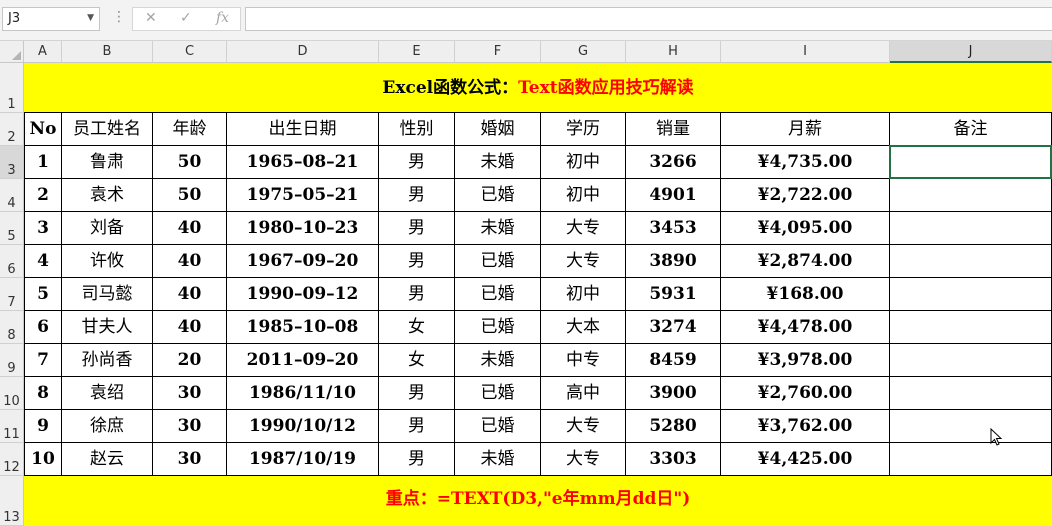 The width and height of the screenshot is (1052, 526). What do you see at coordinates (12, 294) in the screenshot?
I see `row-header-7: 7` at bounding box center [12, 294].